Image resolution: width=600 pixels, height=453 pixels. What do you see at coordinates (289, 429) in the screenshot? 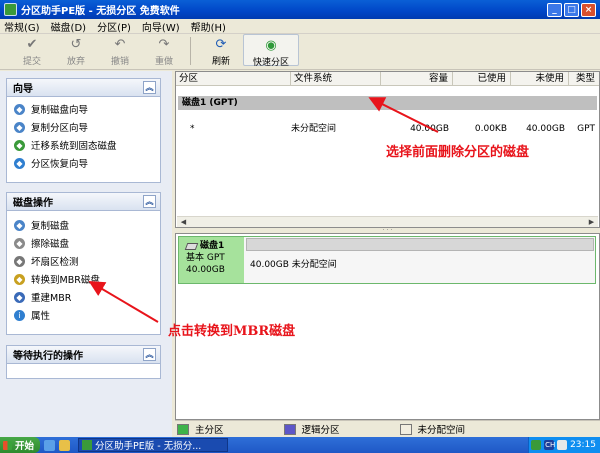
I see `logical-partition-swatch` at bounding box center [289, 429].